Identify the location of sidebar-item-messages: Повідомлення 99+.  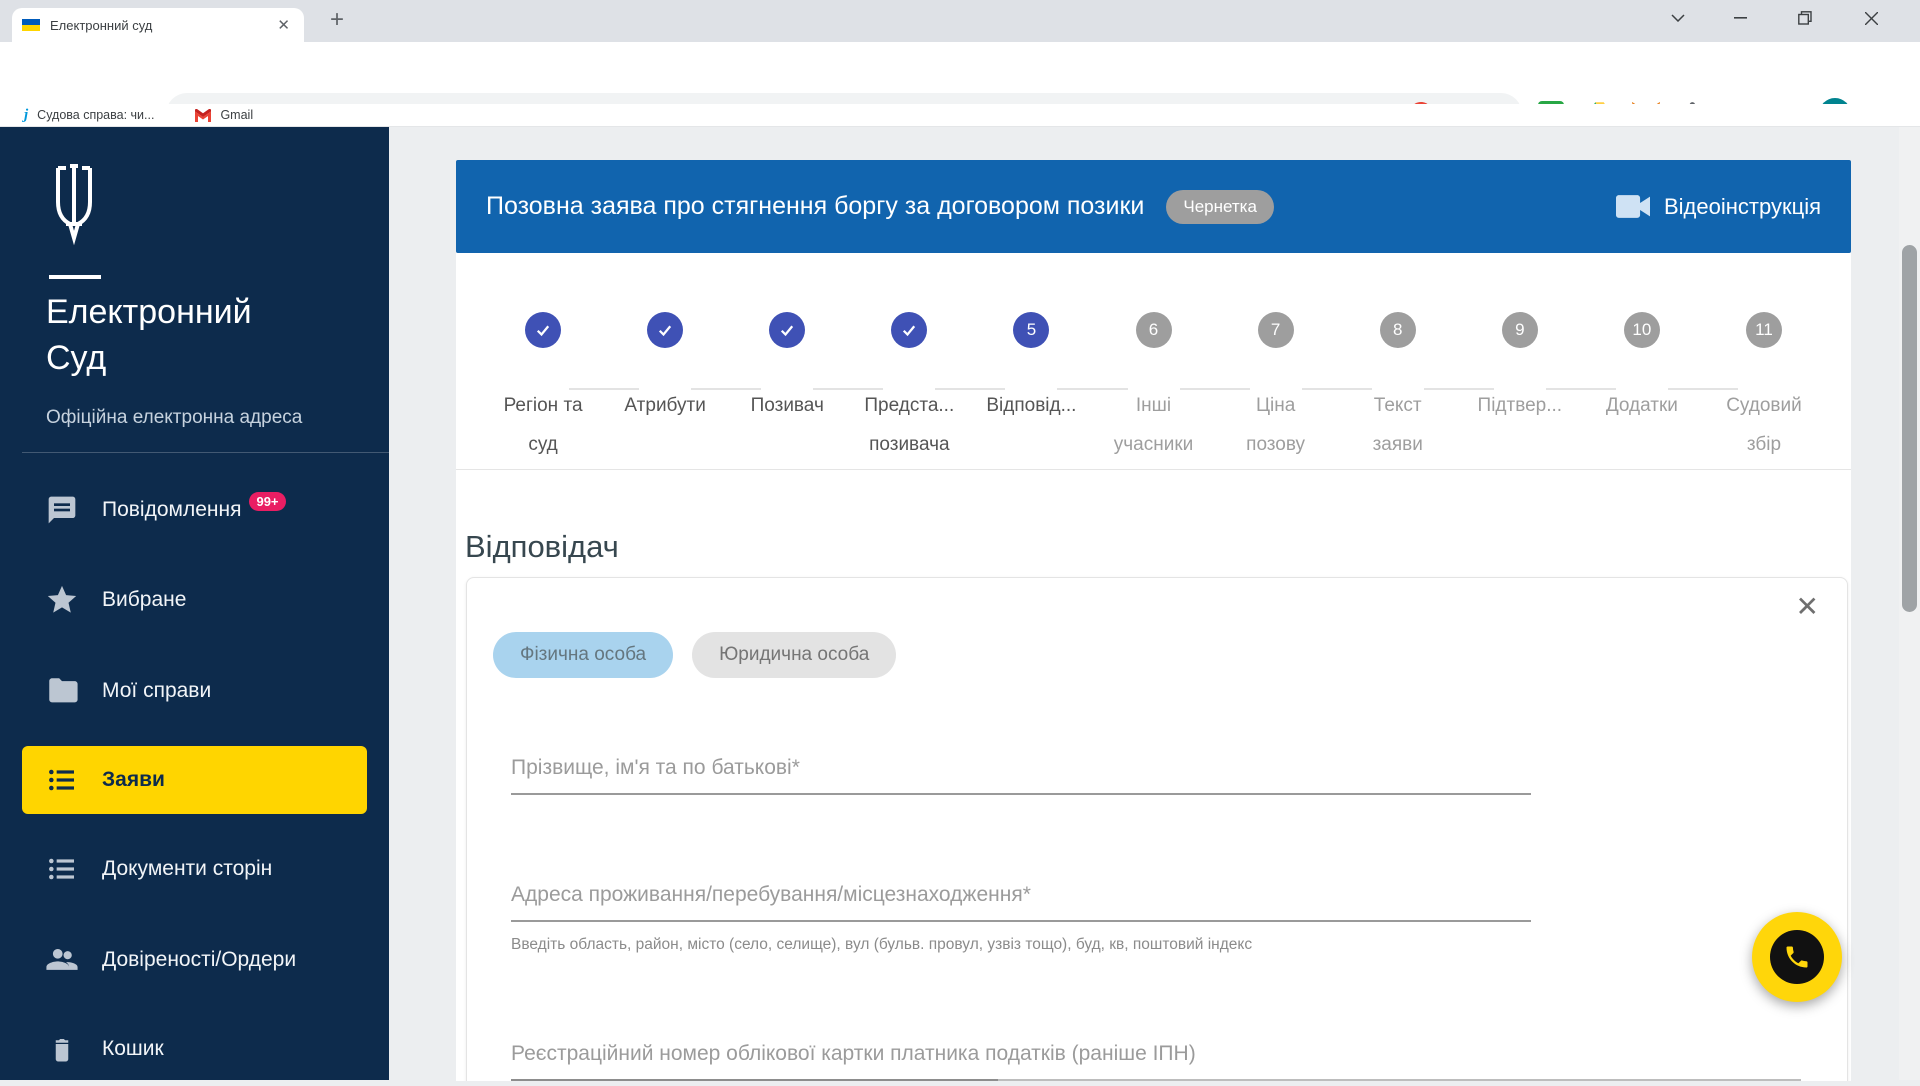
(194, 510).